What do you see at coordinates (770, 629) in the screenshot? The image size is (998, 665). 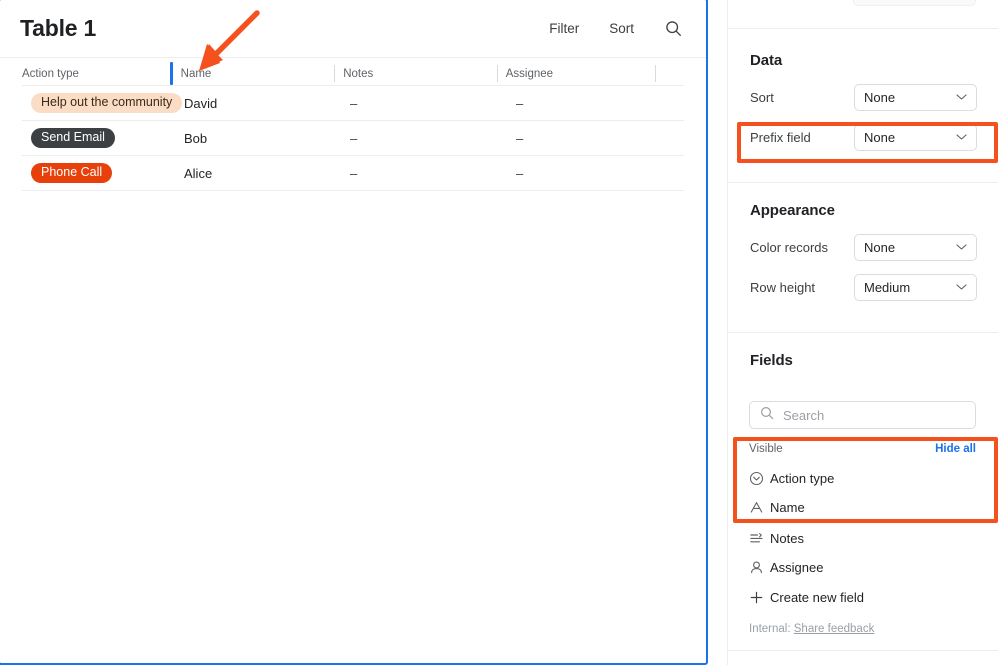 I see `internal-prefix: Internal:` at bounding box center [770, 629].